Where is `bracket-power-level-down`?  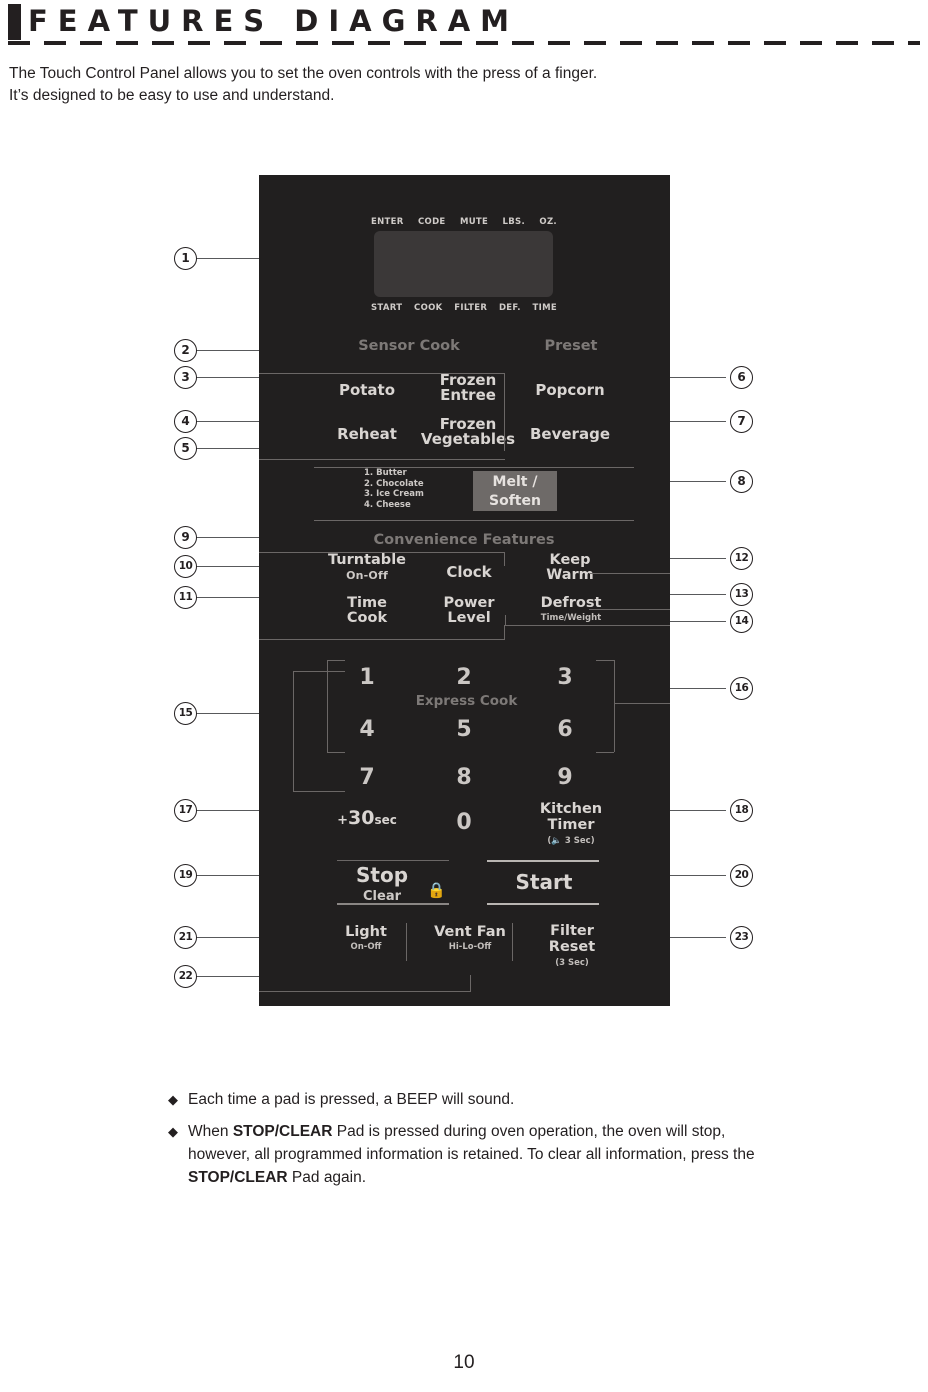
bracket-power-level-down is located at coordinates (504, 632).